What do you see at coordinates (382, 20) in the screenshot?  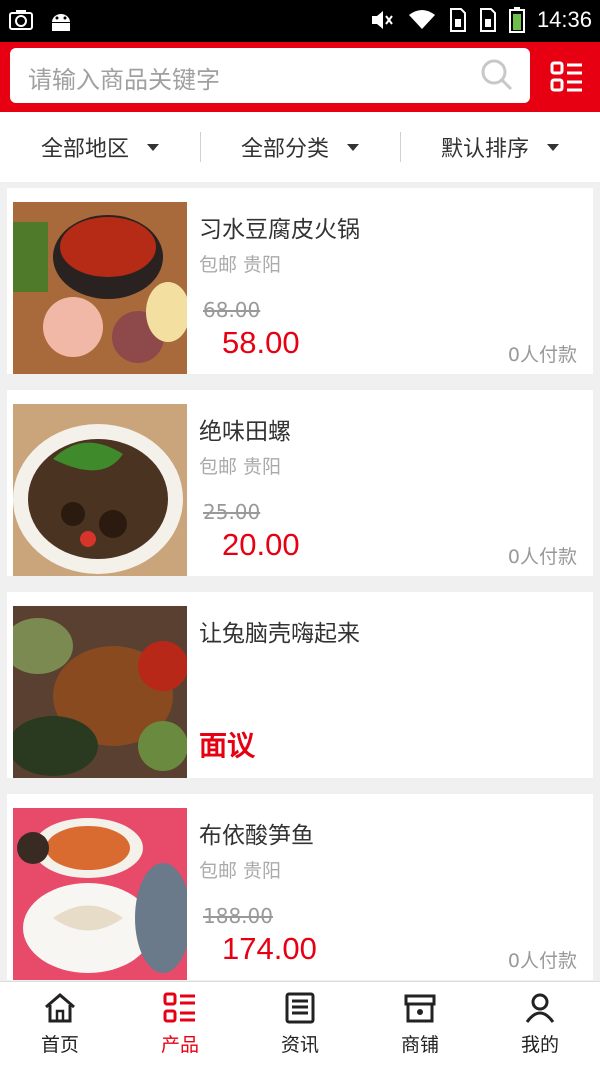 I see `mute-icon` at bounding box center [382, 20].